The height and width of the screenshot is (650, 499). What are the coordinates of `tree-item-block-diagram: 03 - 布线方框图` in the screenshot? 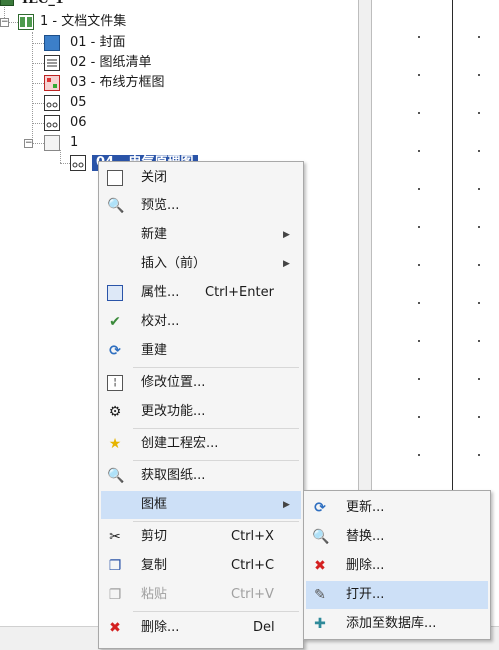 It's located at (124, 83).